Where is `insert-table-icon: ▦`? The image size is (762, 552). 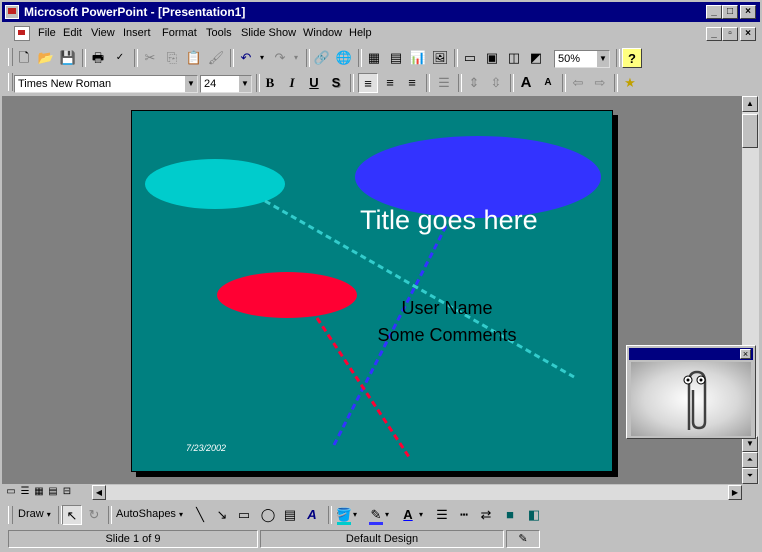 insert-table-icon: ▦ is located at coordinates (374, 58).